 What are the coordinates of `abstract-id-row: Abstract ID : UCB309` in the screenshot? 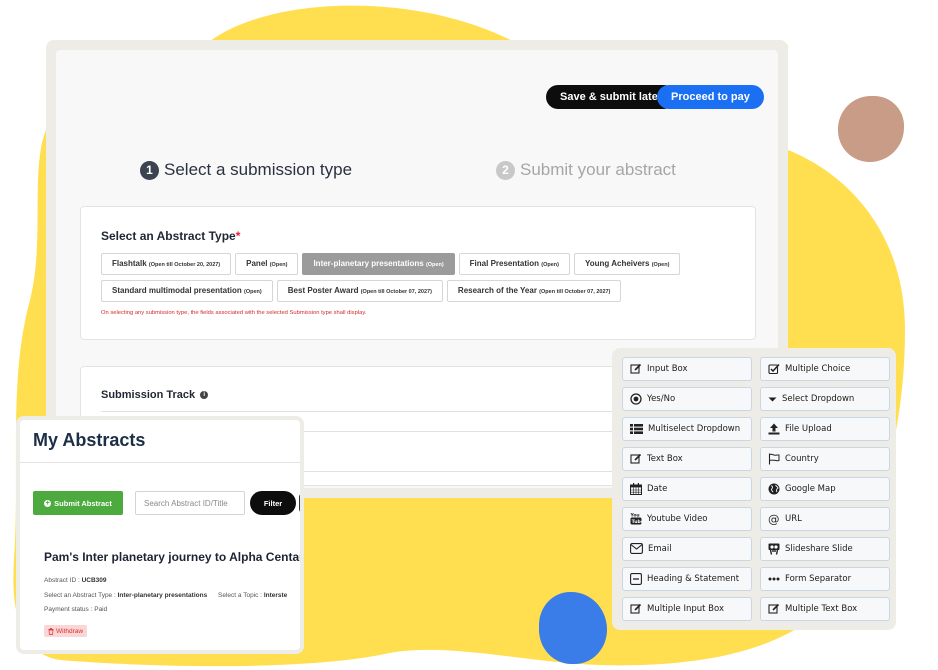 It's located at (75, 580).